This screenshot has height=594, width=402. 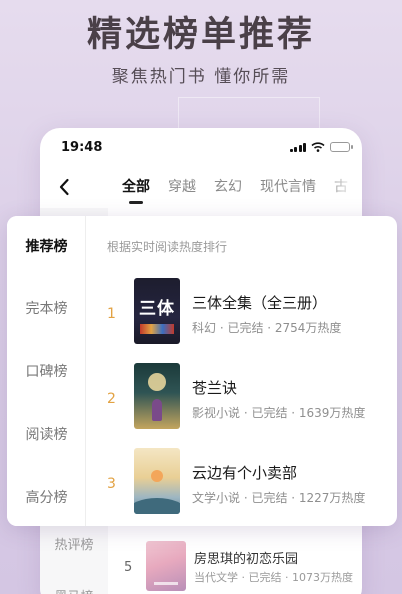 What do you see at coordinates (245, 473) in the screenshot?
I see `book-title: 云边有个小卖部` at bounding box center [245, 473].